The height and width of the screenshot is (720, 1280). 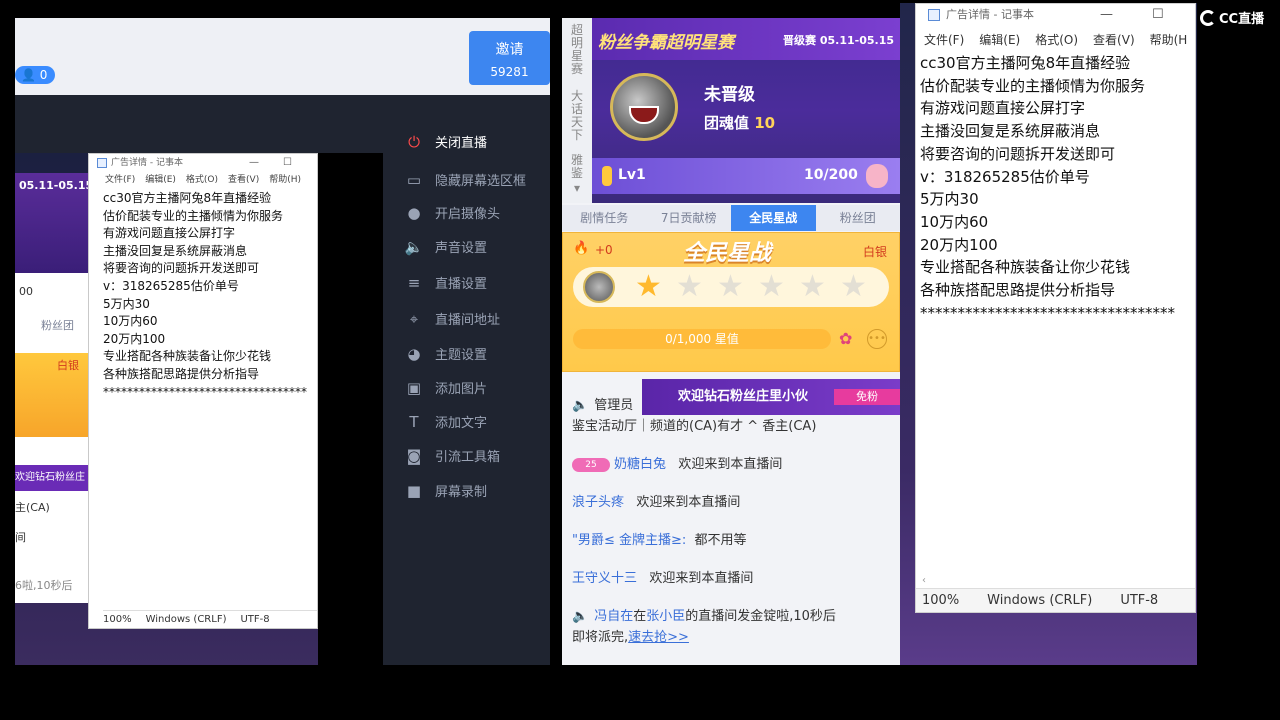 I want to click on menu-item-label: 直播设置, so click(x=461, y=284).